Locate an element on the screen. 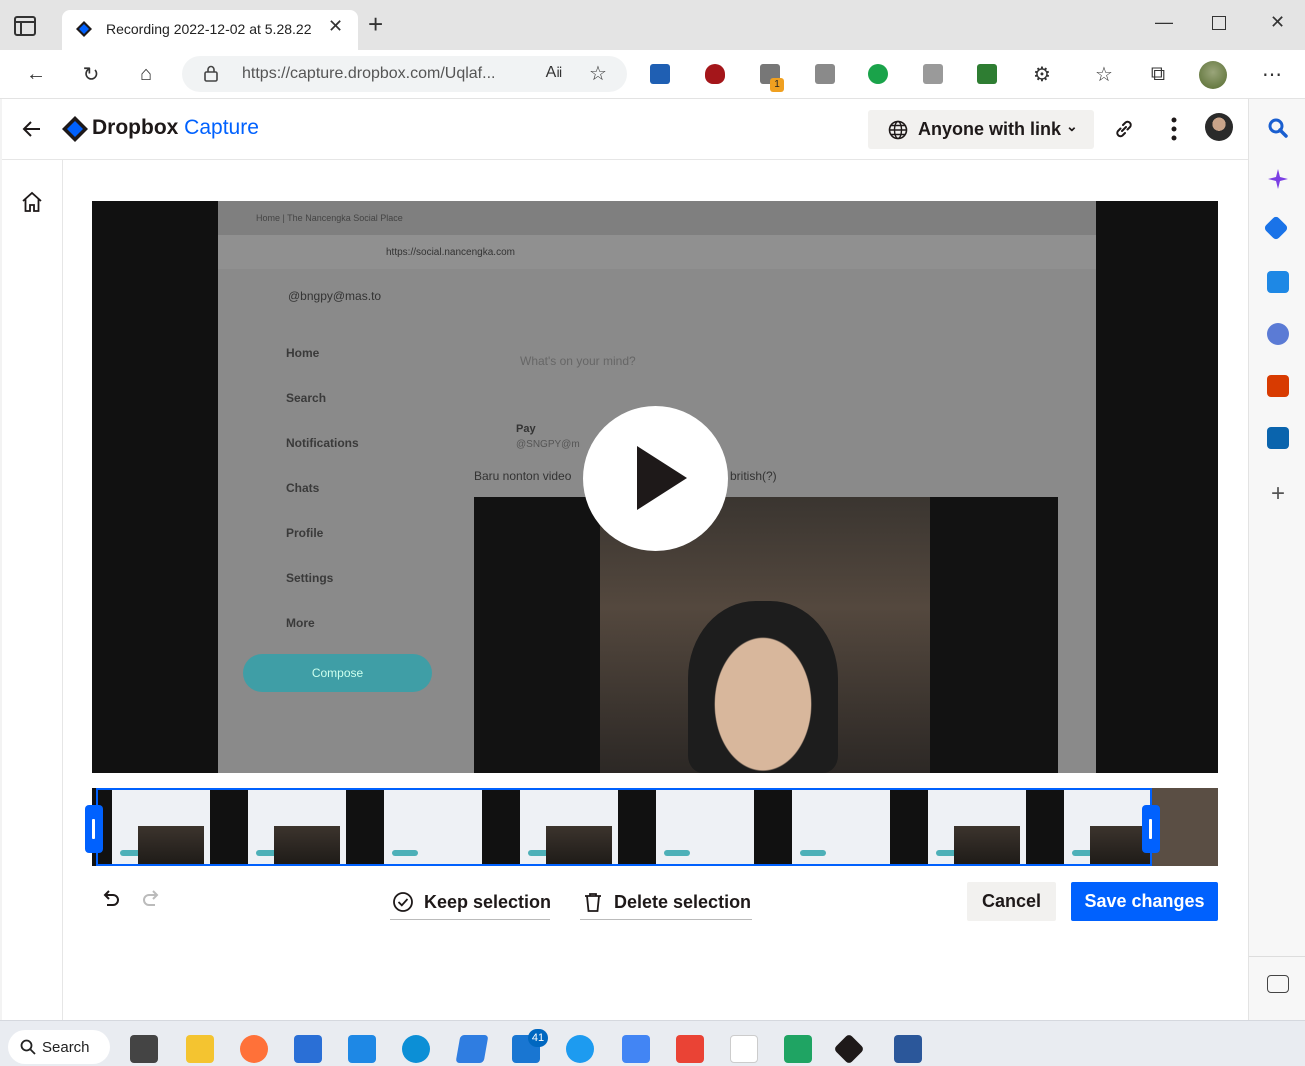  tab-title: Recording 2022-12-02 at 5.28.22 is located at coordinates (209, 29).